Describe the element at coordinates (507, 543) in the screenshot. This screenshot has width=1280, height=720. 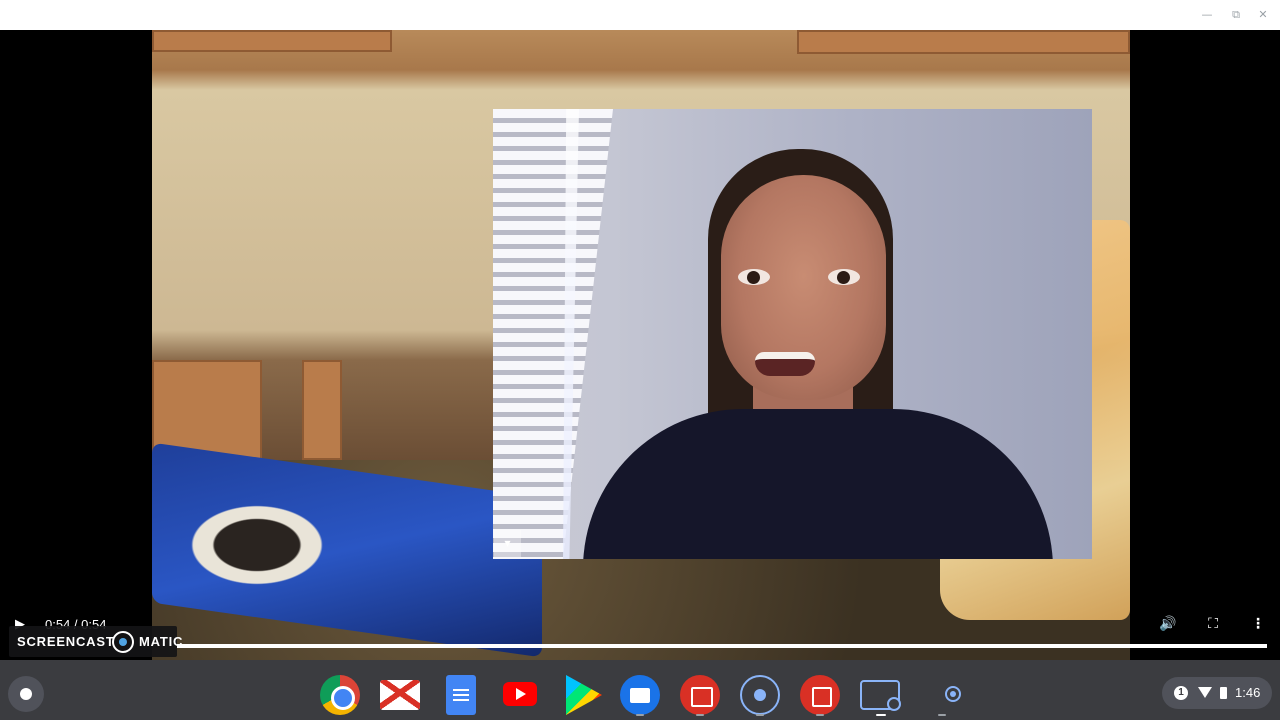
I see `pip-collapse-icon: ▾` at that location.